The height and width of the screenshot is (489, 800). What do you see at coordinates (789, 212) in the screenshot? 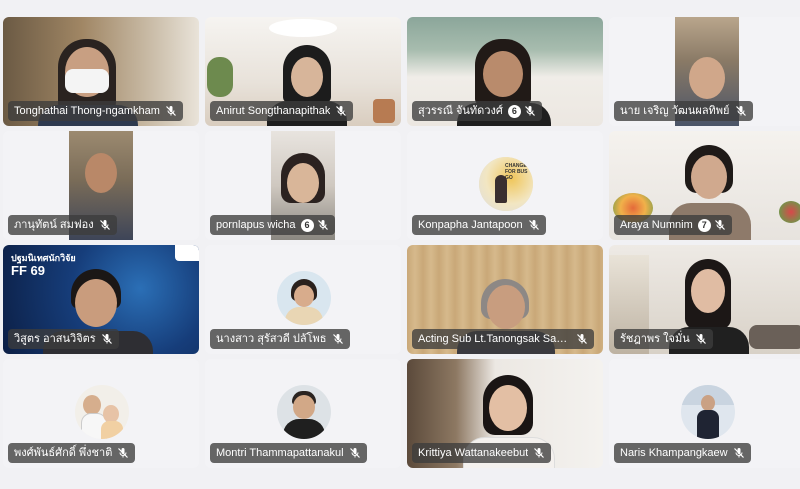
I see `flowers-decor` at bounding box center [789, 212].